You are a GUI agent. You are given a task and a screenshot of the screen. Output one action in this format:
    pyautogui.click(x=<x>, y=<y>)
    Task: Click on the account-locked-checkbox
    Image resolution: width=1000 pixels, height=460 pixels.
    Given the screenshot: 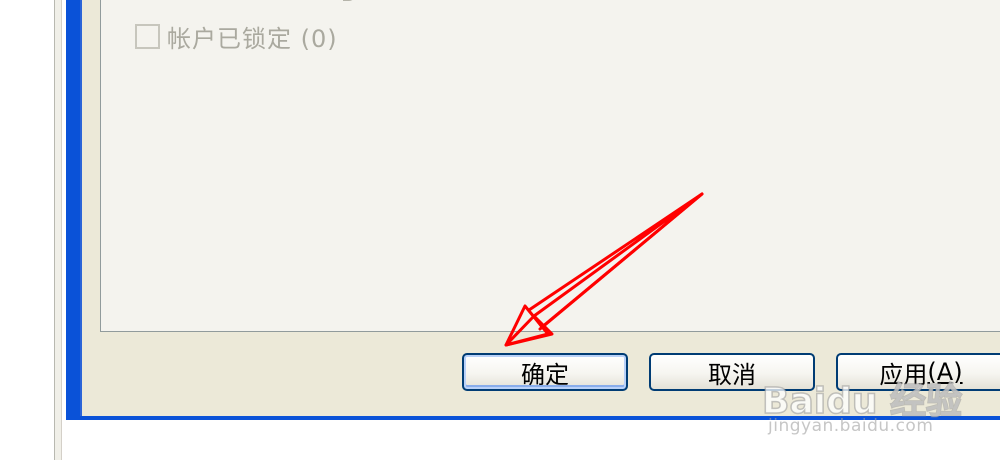 What is the action you would take?
    pyautogui.click(x=147, y=36)
    